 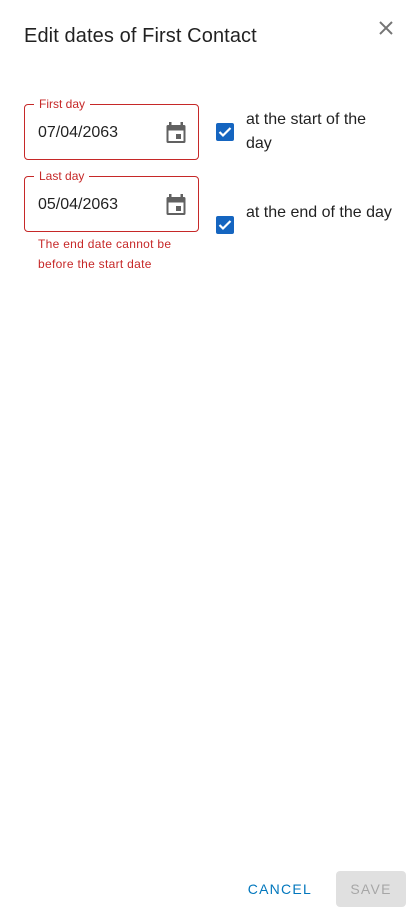 I want to click on last-day-field: Last day, so click(x=111, y=200).